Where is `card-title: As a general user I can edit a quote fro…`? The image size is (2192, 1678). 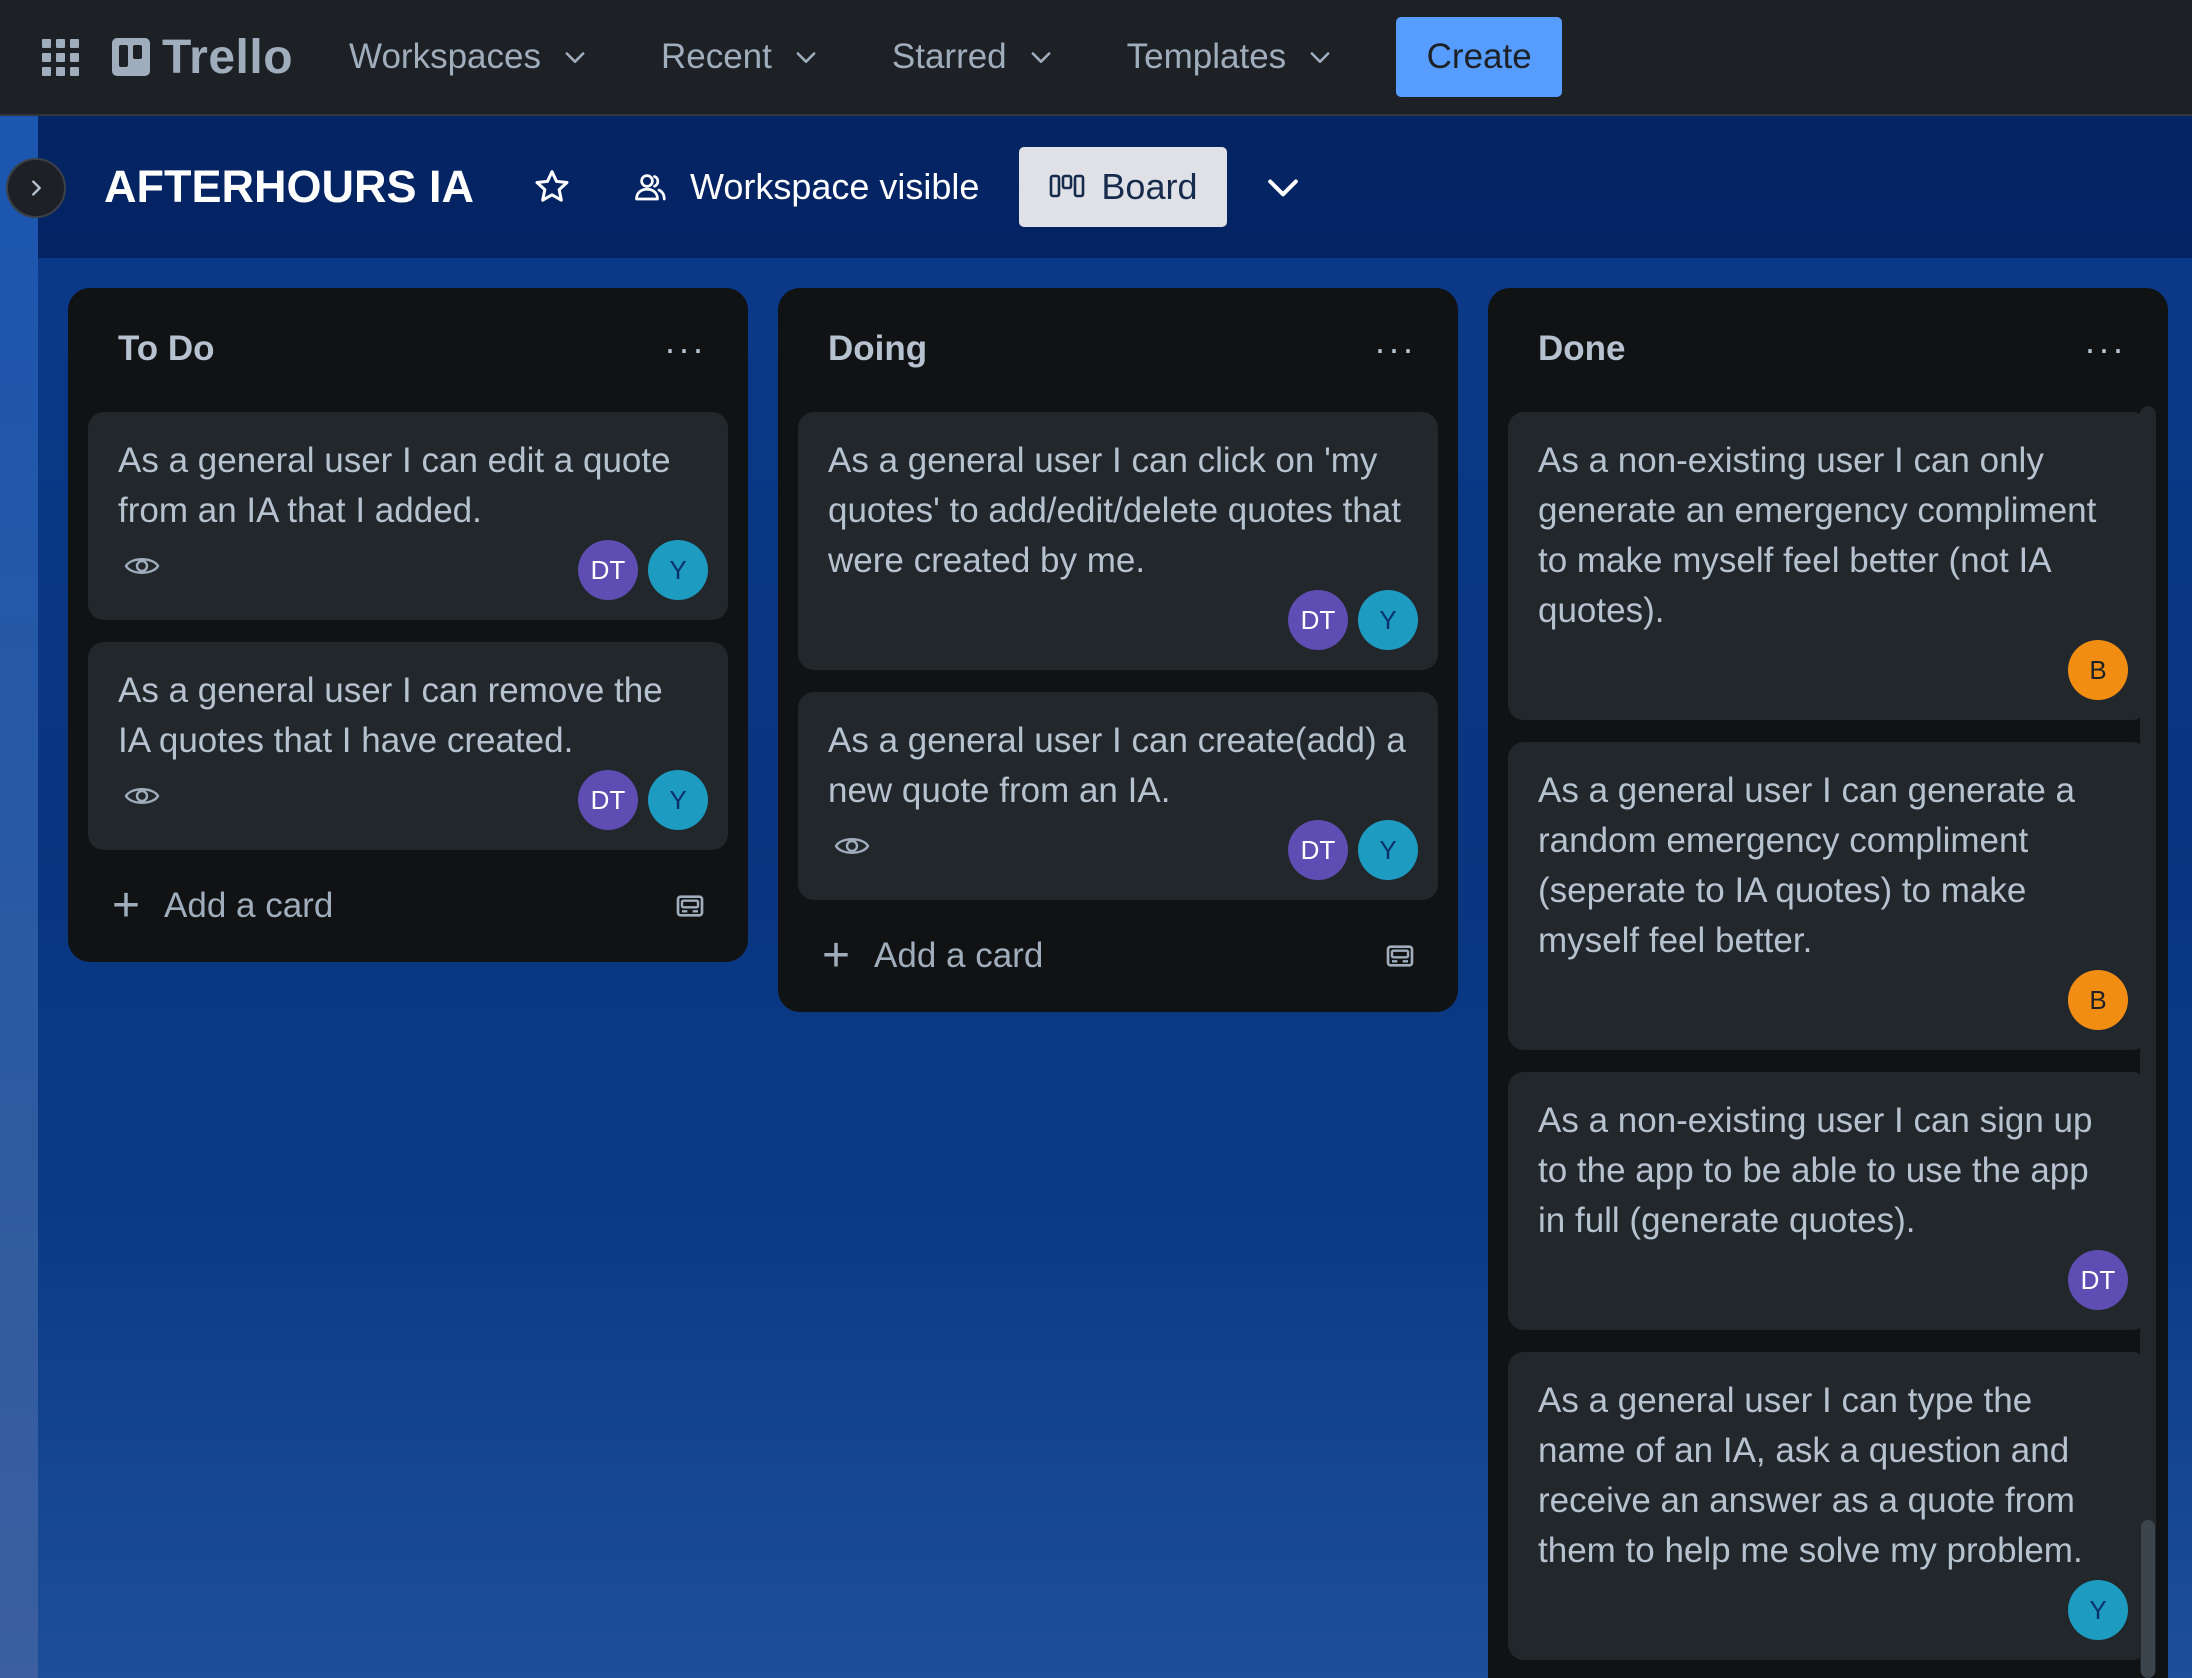
card-title: As a general user I can edit a quote fro… is located at coordinates (394, 485).